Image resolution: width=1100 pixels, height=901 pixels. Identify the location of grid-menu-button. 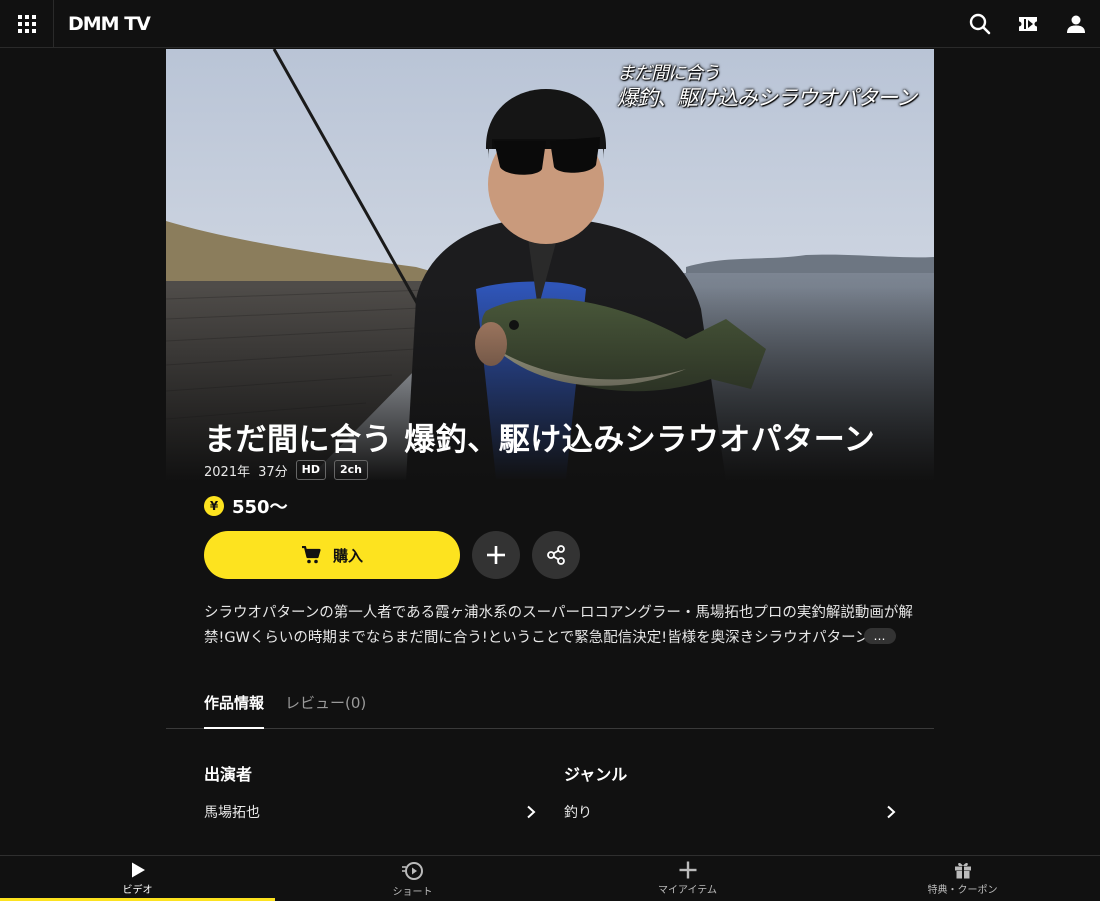
(27, 24).